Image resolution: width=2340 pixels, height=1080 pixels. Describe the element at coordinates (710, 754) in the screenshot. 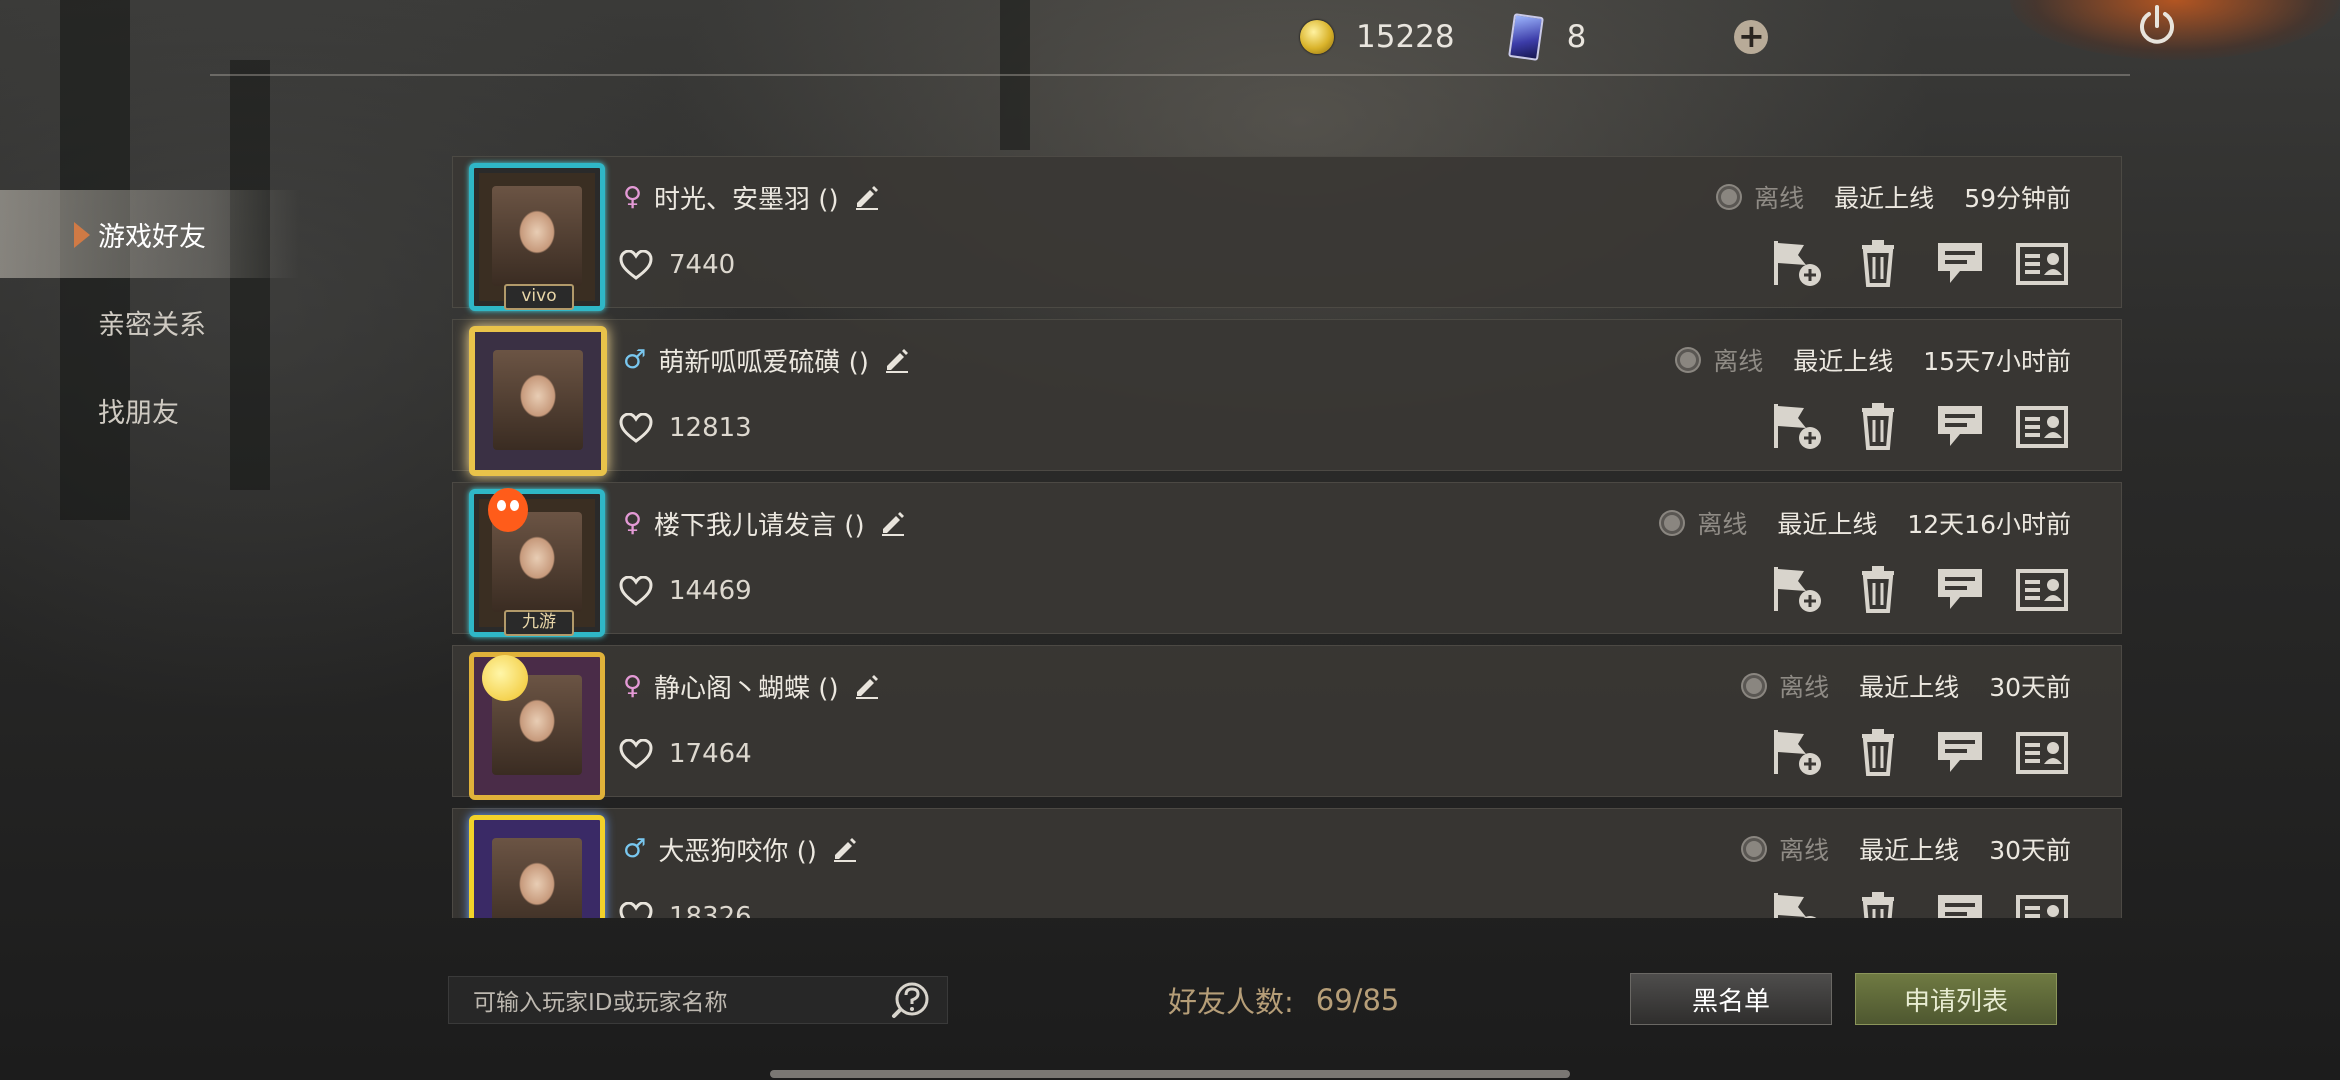

I see `like-count: 17464` at that location.